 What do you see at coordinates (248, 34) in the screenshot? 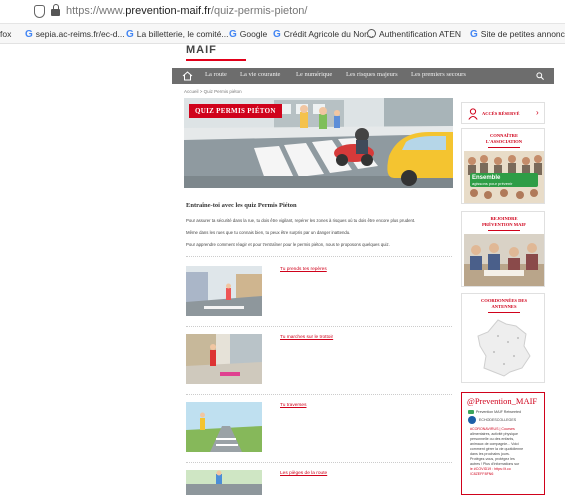
I see `bookmark-google: G Google` at bounding box center [248, 34].